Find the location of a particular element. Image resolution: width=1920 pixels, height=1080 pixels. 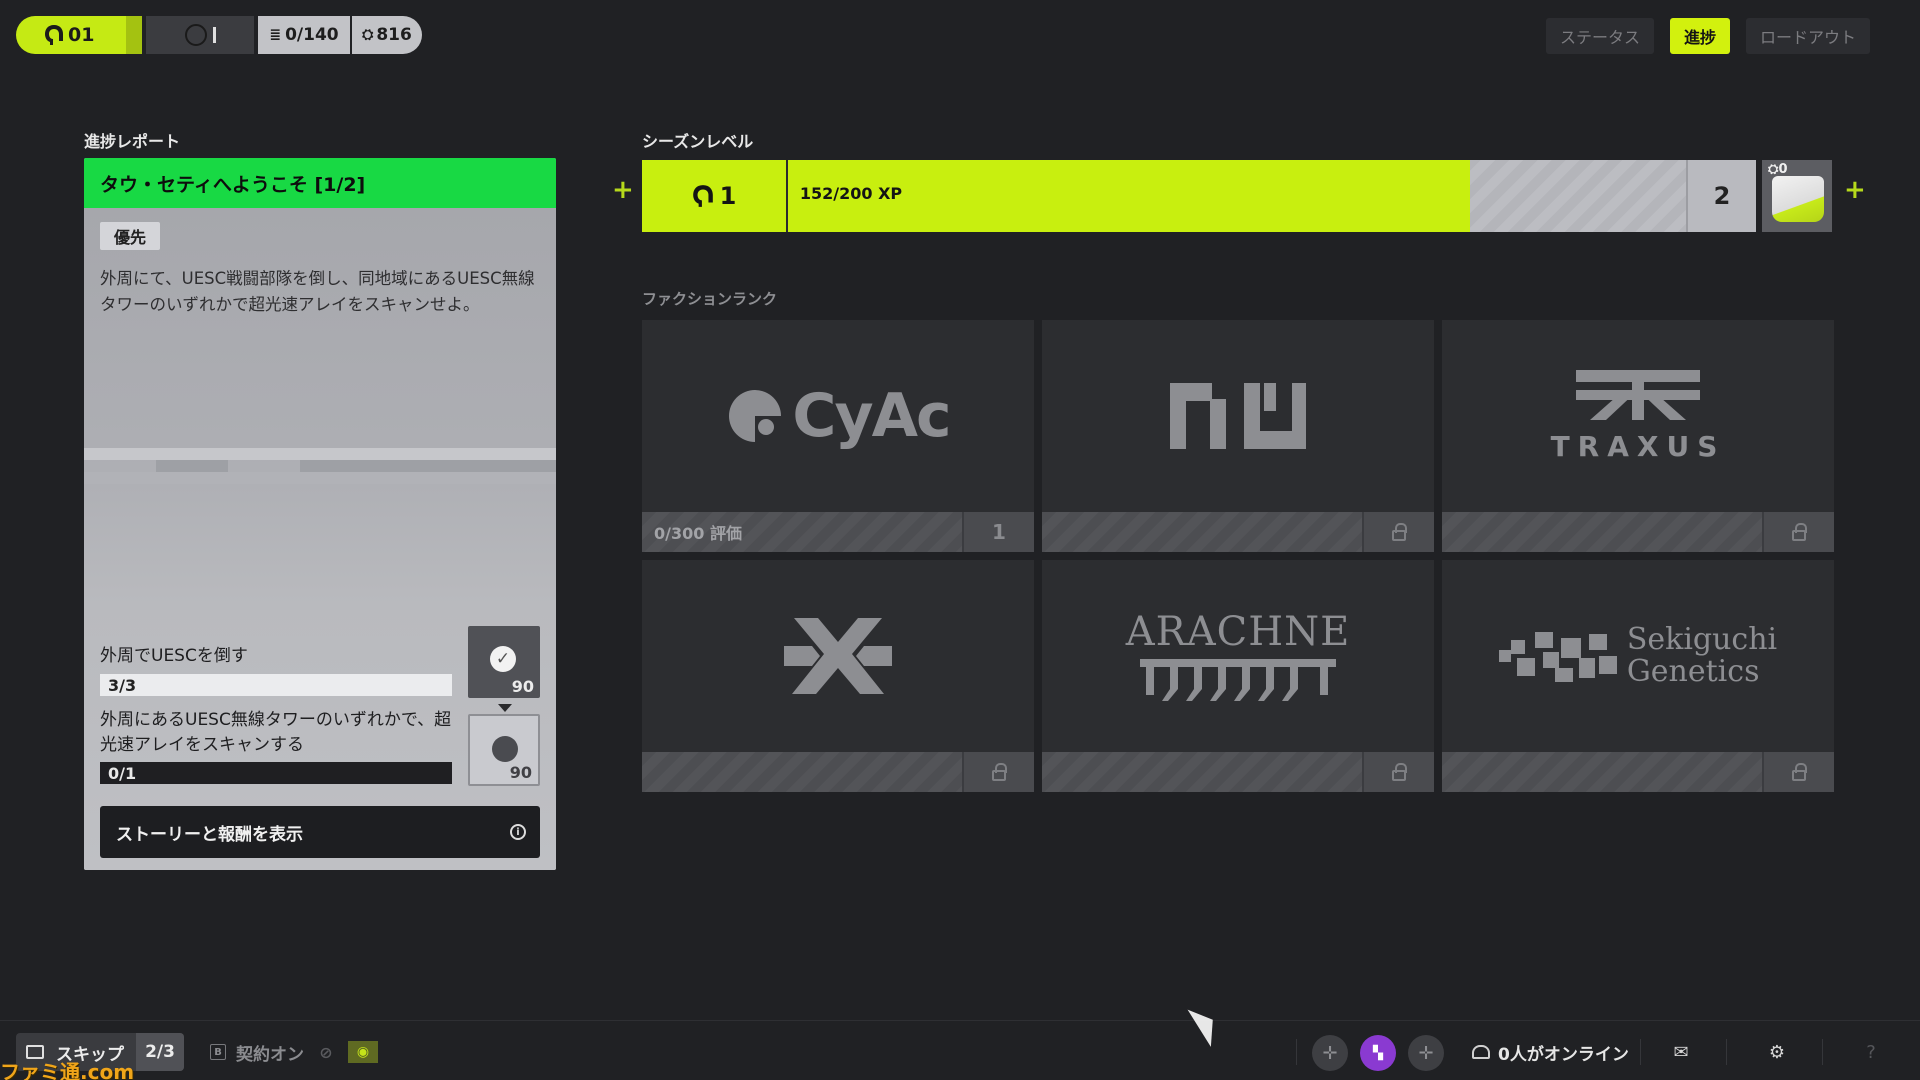

info-icon: i is located at coordinates (518, 832).